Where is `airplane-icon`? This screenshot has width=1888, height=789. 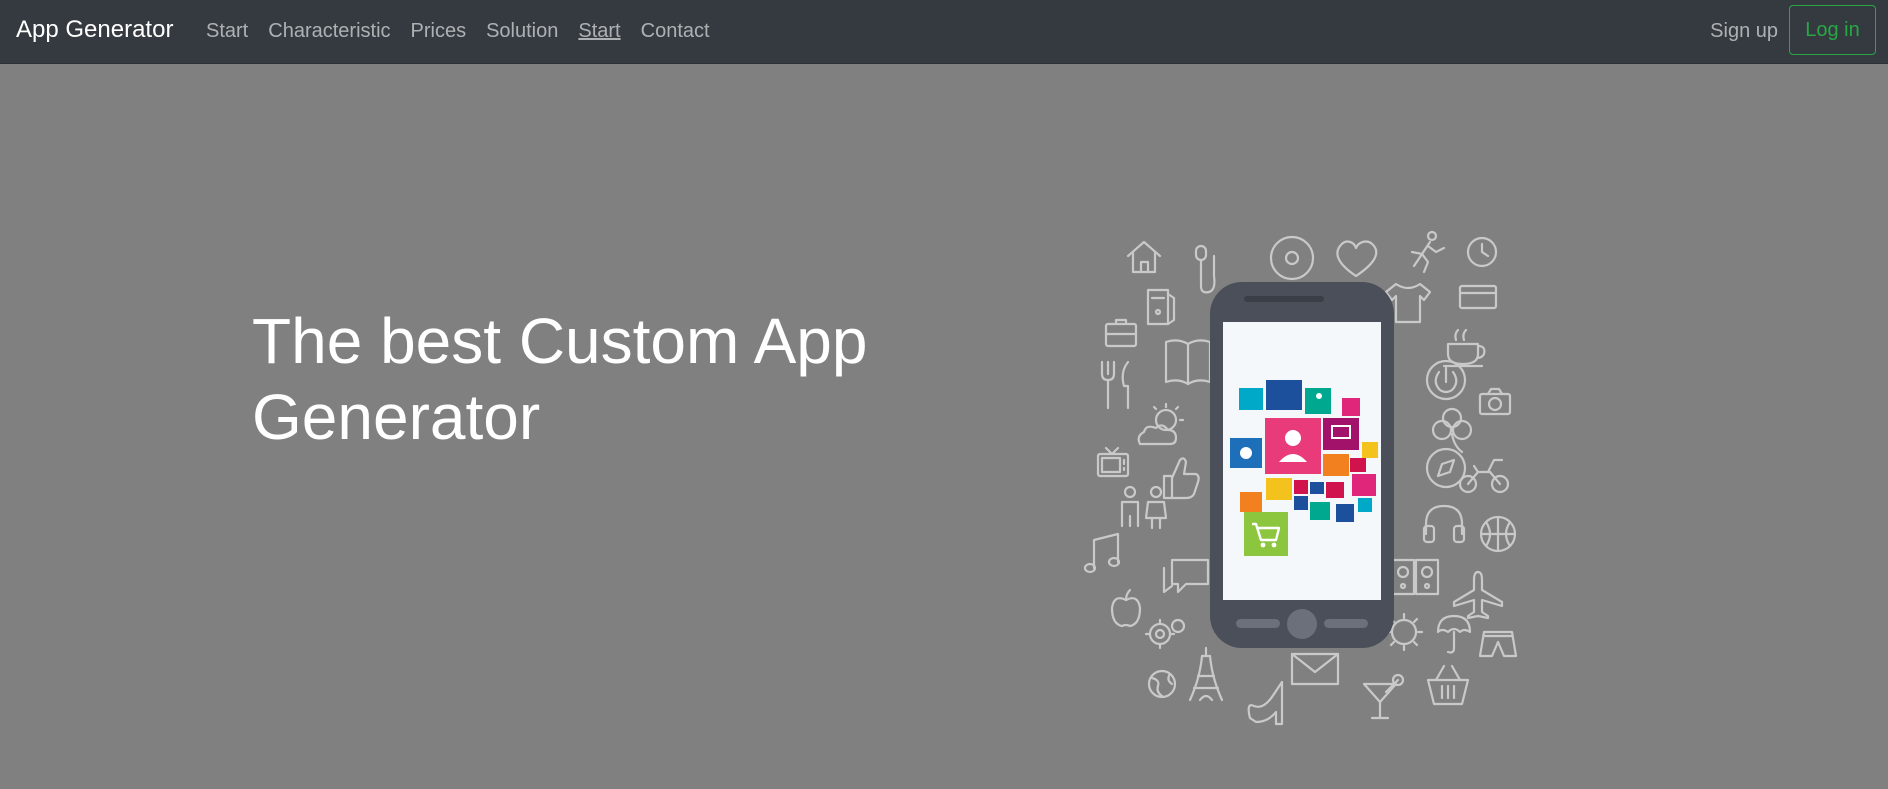 airplane-icon is located at coordinates (1478, 595).